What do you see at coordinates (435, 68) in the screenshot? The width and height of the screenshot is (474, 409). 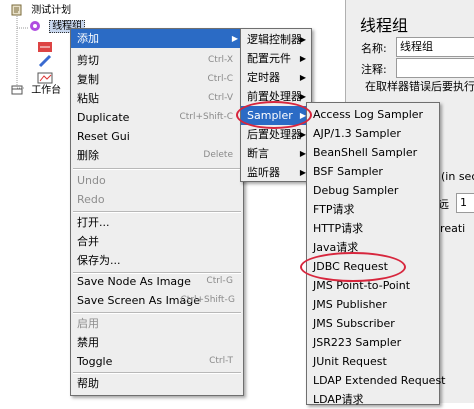 I see `comment-field` at bounding box center [435, 68].